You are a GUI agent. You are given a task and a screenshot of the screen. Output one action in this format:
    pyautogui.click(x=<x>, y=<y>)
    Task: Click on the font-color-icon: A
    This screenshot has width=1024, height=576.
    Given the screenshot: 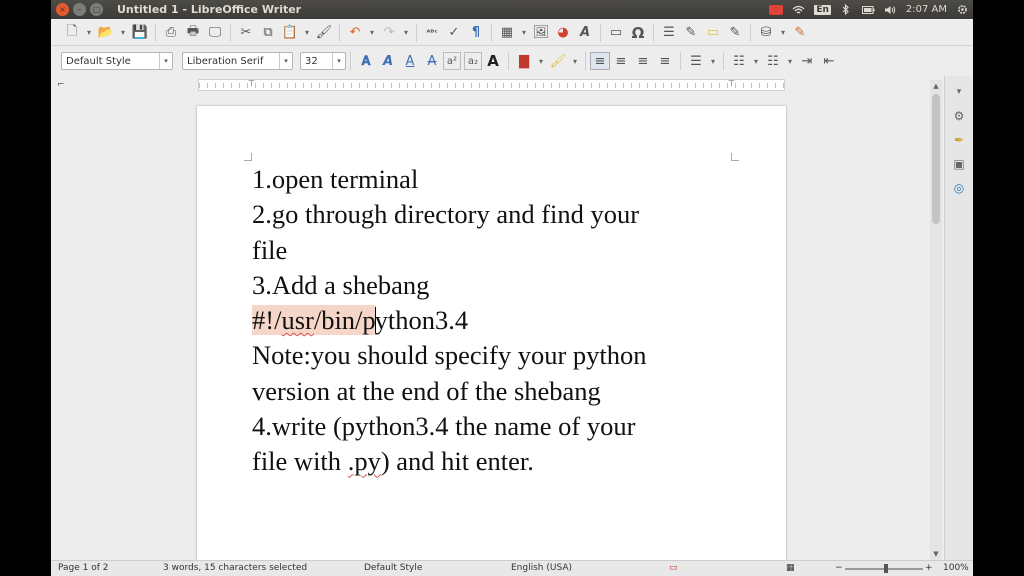 What is the action you would take?
    pyautogui.click(x=493, y=61)
    